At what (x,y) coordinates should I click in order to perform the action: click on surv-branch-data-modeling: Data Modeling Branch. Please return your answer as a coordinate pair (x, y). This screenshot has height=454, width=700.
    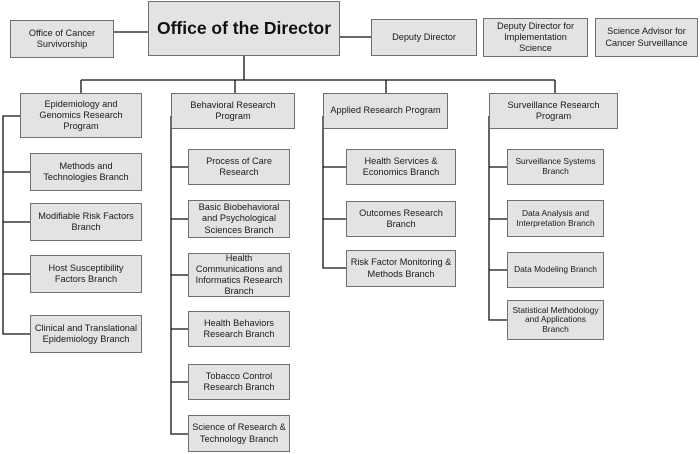
    Looking at the image, I should click on (555, 270).